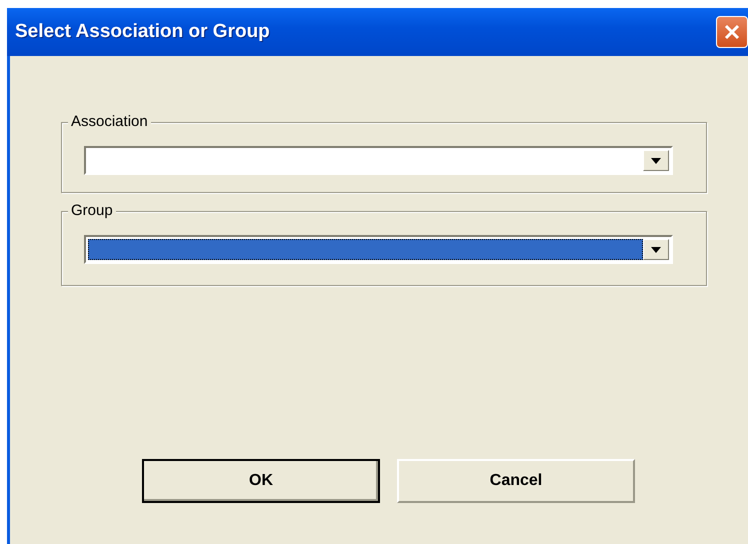  What do you see at coordinates (516, 481) in the screenshot?
I see `cancel-button: Cancel` at bounding box center [516, 481].